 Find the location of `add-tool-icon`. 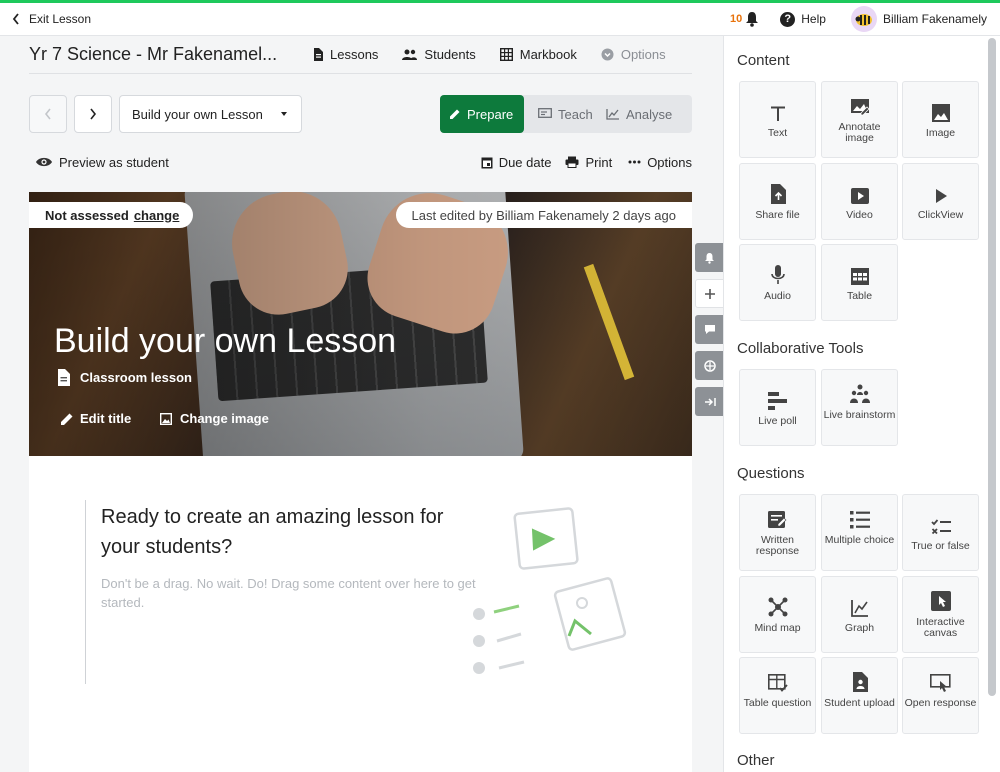

add-tool-icon is located at coordinates (709, 293).